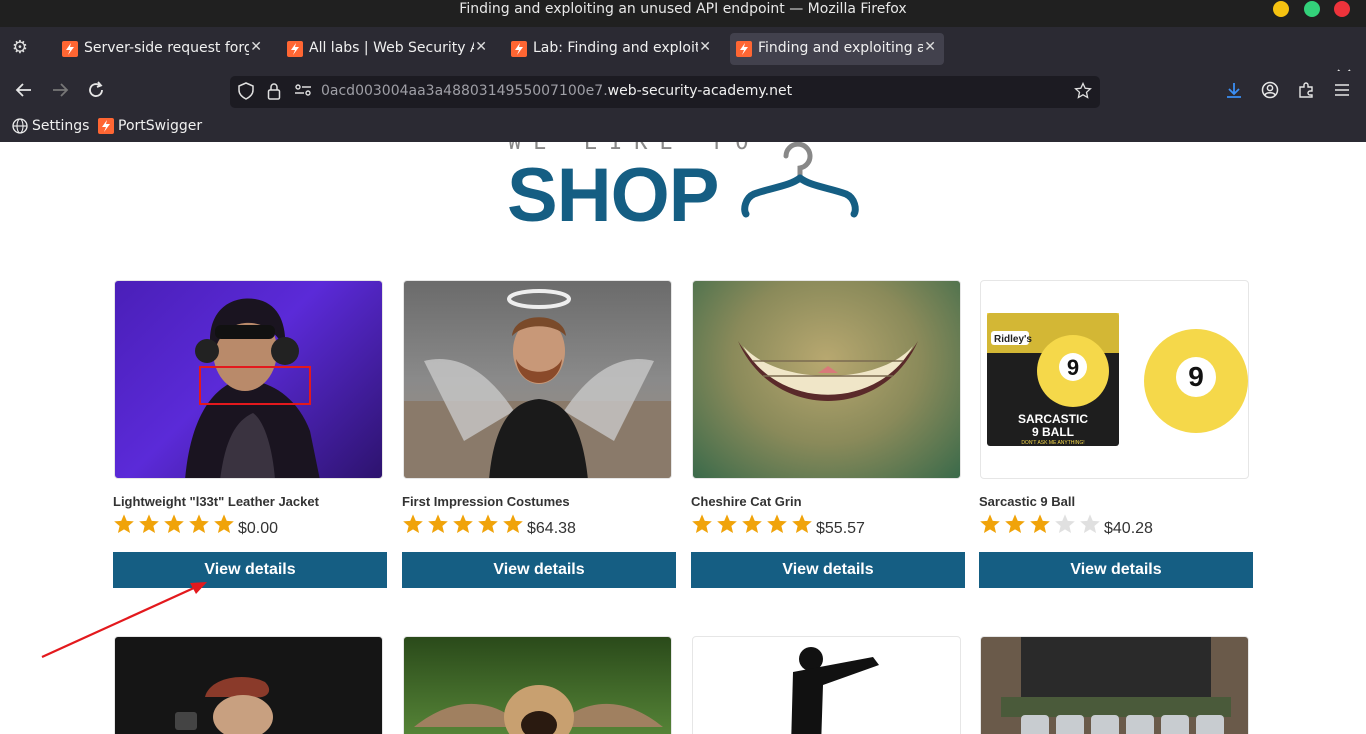 Image resolution: width=1366 pixels, height=734 pixels. I want to click on tab-label: Lab: Finding and exploitin, so click(615, 48).